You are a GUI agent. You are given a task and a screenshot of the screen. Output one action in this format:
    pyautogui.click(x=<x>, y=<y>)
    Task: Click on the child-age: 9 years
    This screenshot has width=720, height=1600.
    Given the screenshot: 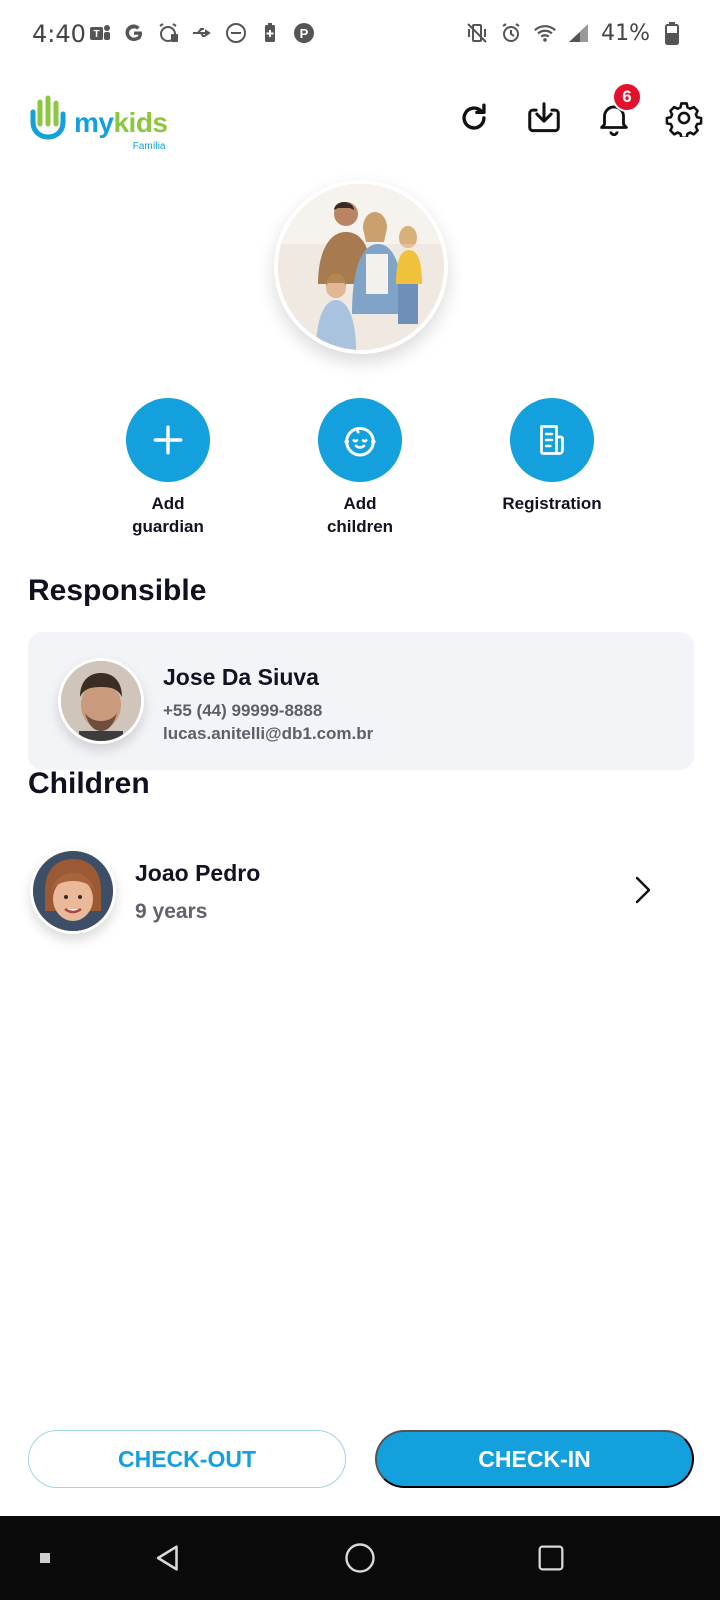 What is the action you would take?
    pyautogui.click(x=171, y=911)
    